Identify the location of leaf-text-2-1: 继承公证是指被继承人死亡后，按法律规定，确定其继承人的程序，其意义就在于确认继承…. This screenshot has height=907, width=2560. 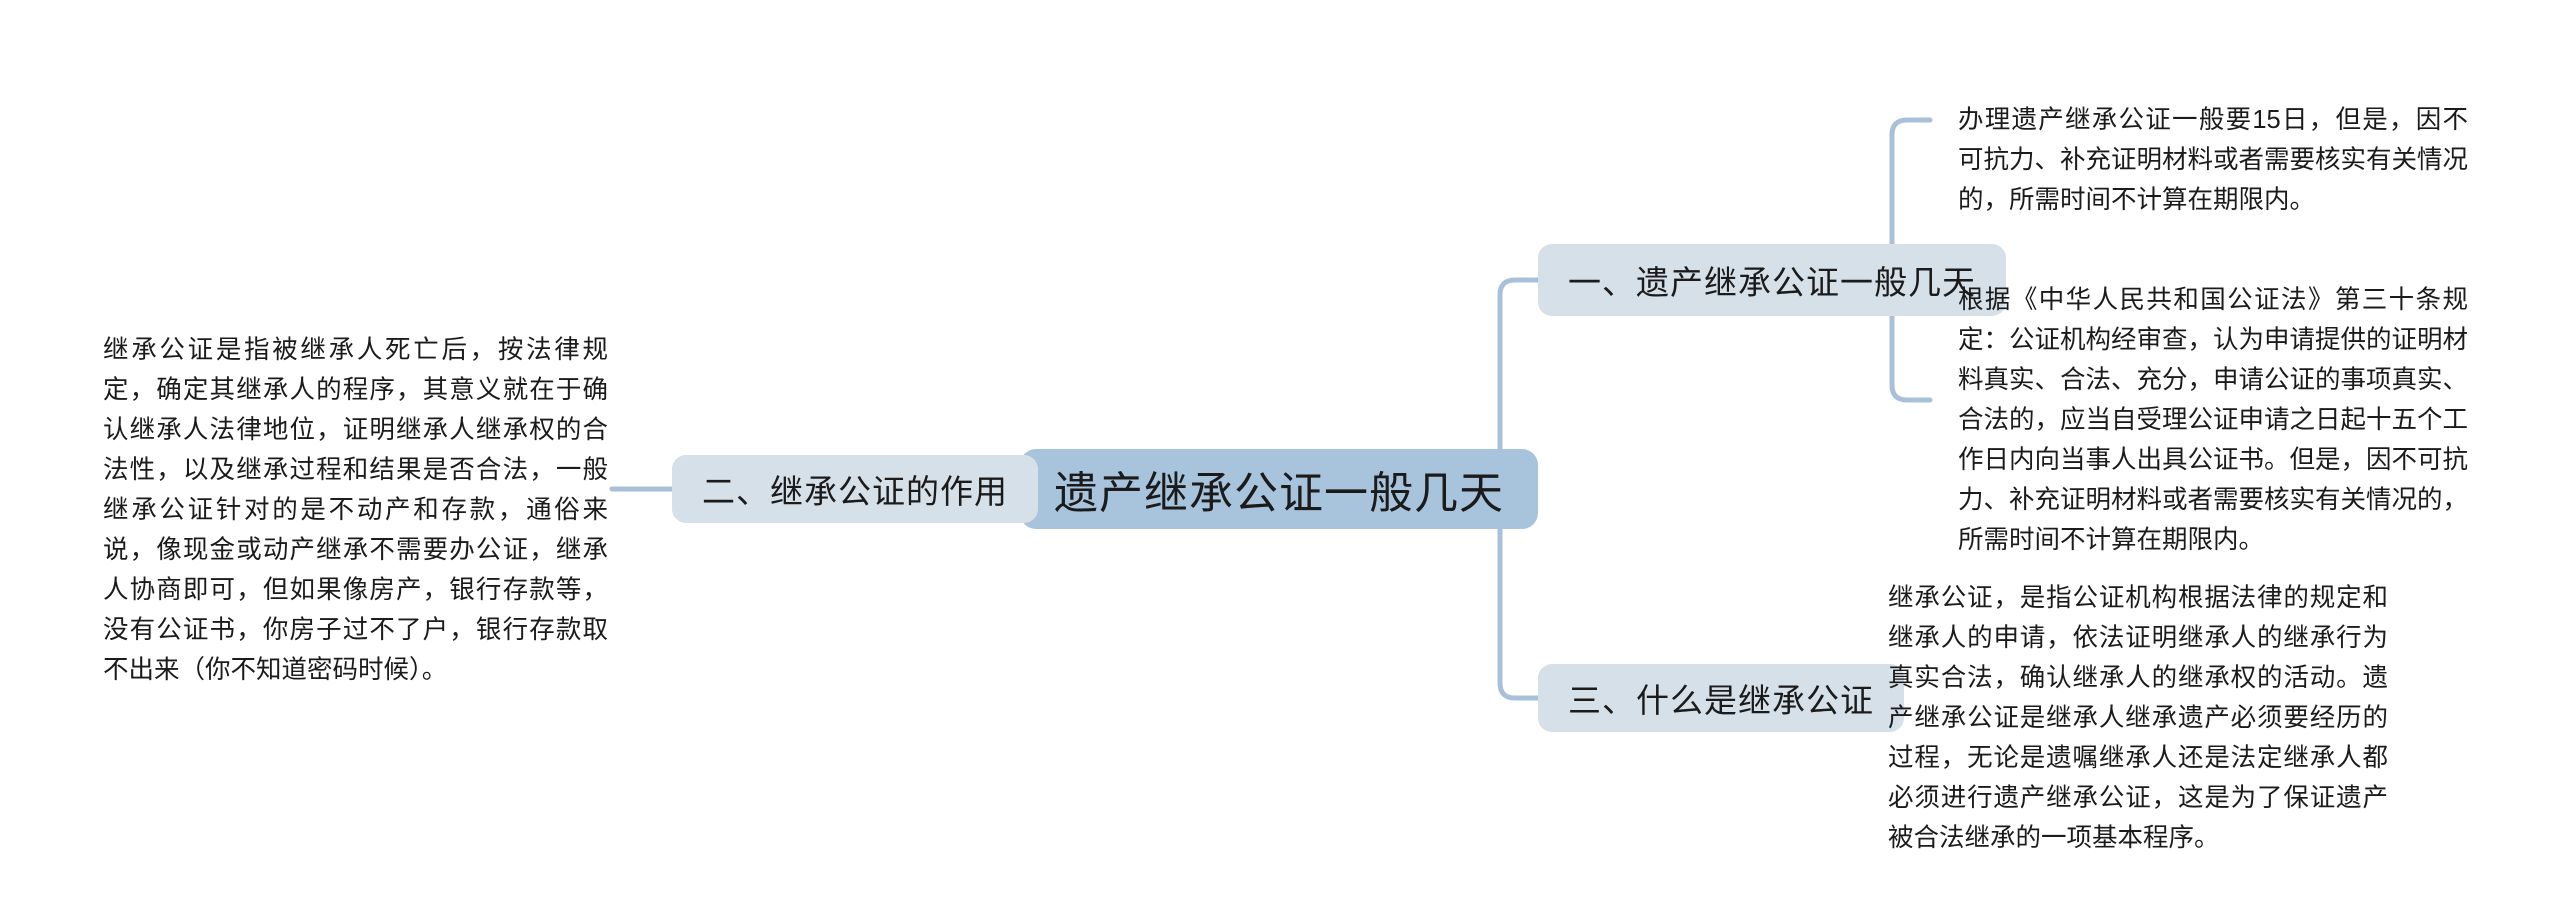
(355, 510).